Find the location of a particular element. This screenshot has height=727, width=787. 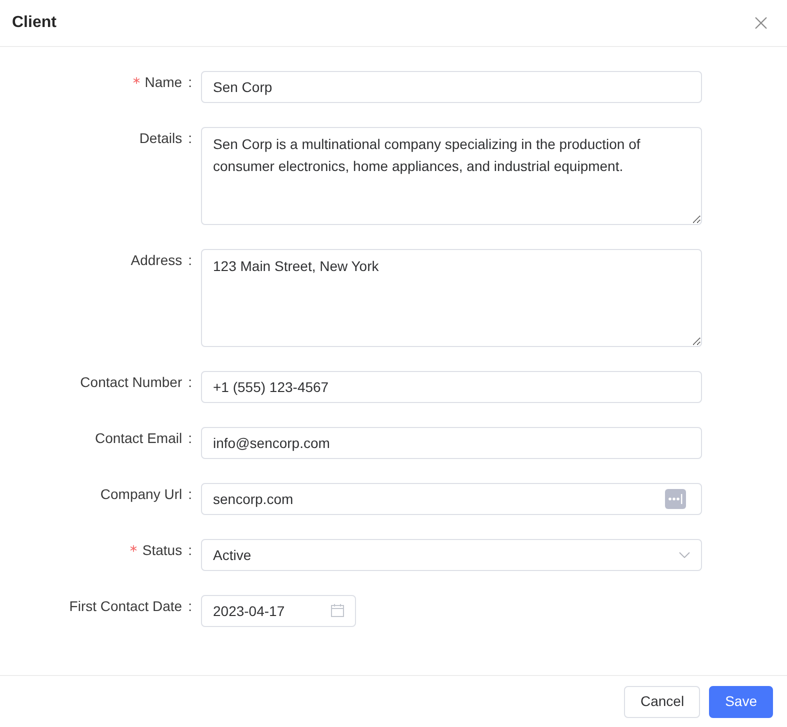

field-label: Name is located at coordinates (163, 82).